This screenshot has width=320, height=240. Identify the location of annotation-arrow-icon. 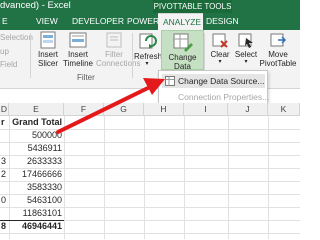
(110, 106).